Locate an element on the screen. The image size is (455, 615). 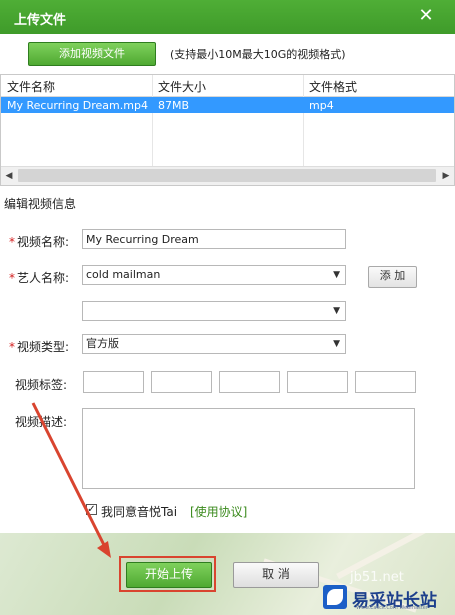
annotation-arrow is located at coordinates (71, 480).